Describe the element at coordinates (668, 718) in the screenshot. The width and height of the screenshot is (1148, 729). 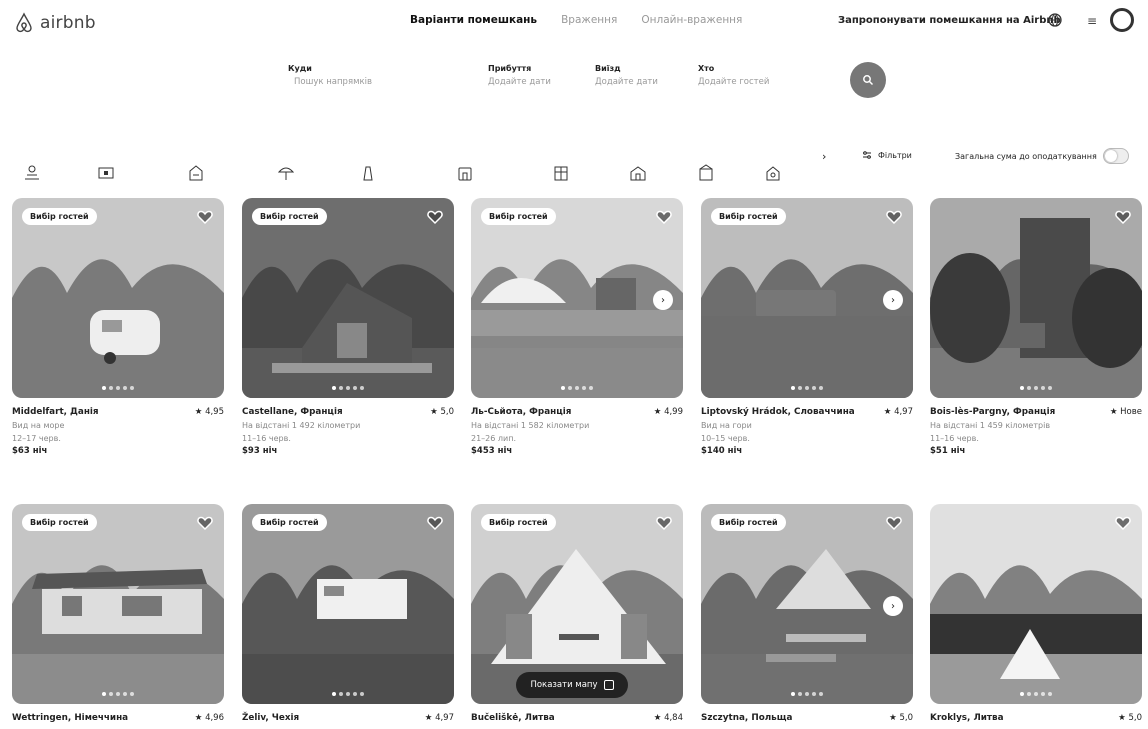
I see `listing-rating: ★ 4,84` at that location.